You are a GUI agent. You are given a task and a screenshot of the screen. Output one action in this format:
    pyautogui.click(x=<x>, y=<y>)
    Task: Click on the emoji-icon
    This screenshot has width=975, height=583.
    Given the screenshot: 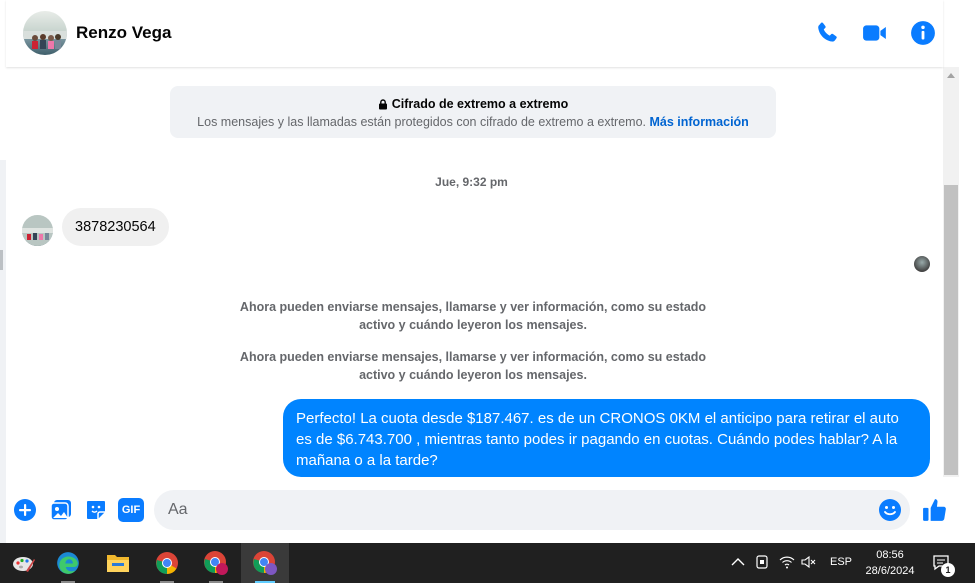 What is the action you would take?
    pyautogui.click(x=890, y=510)
    